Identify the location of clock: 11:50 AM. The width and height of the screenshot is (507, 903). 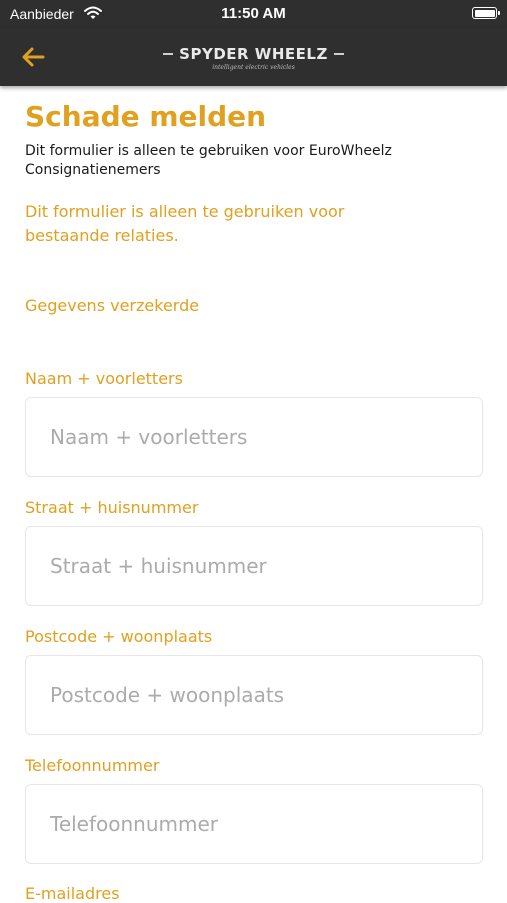
(253, 13).